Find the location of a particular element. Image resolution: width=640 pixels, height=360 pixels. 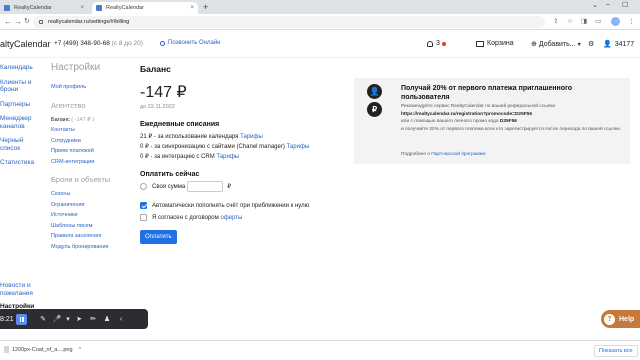

custom-sum-input is located at coordinates (205, 186).